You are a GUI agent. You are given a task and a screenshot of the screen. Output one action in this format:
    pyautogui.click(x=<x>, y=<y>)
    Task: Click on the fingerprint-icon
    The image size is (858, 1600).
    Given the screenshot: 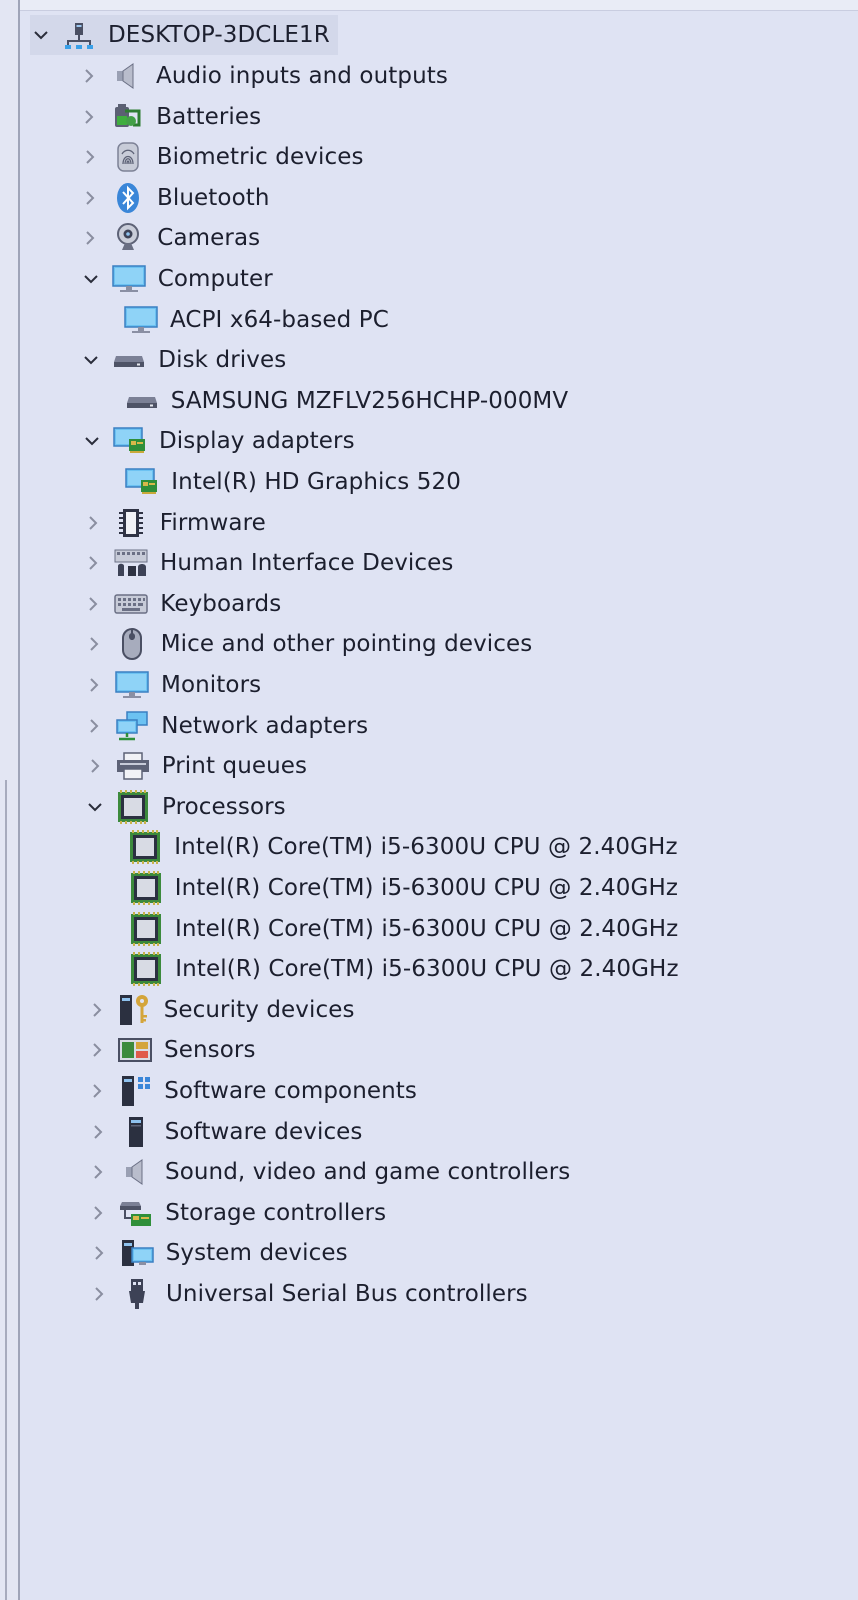 What is the action you would take?
    pyautogui.click(x=128, y=157)
    